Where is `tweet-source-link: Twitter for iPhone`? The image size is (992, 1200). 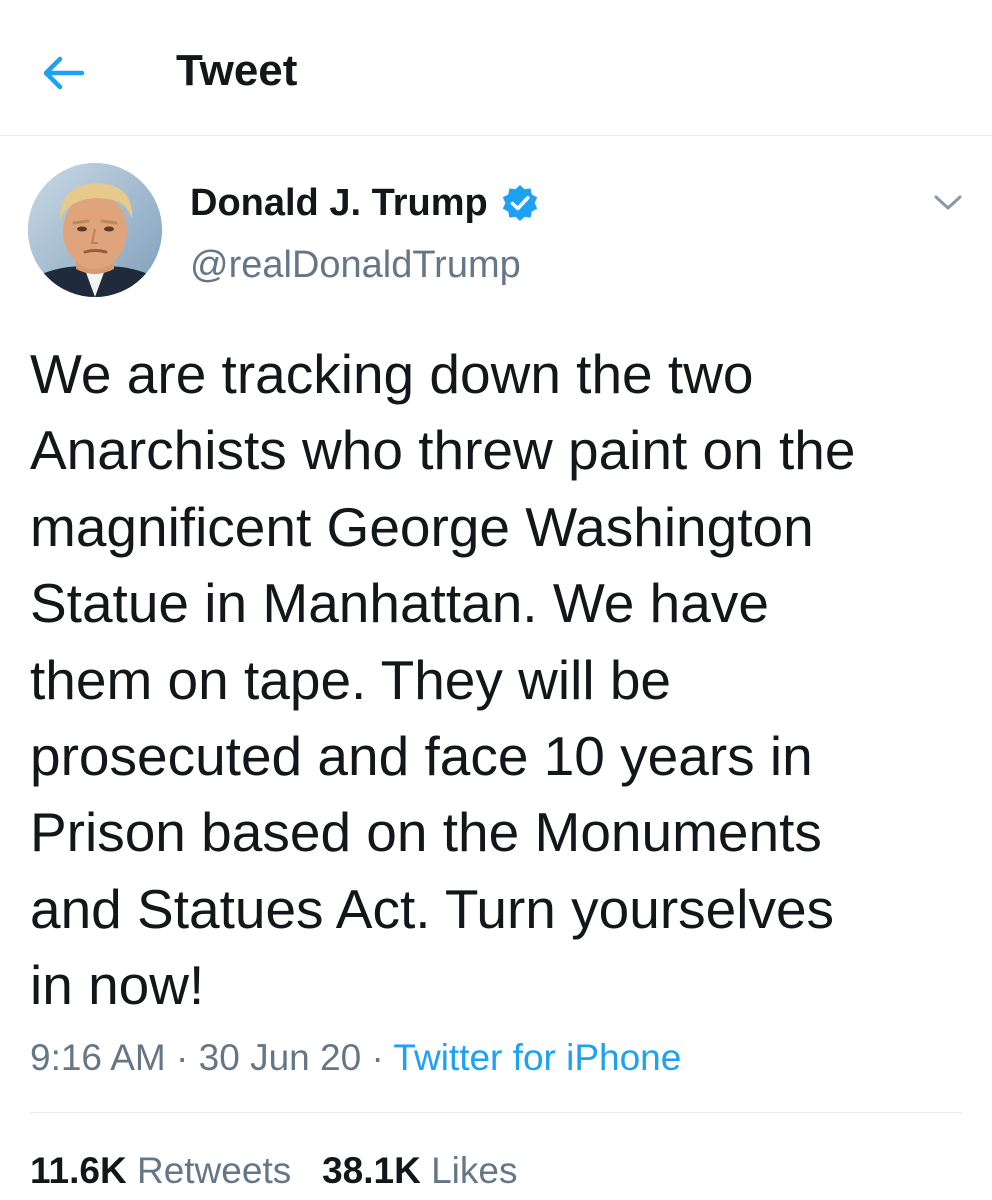
tweet-source-link: Twitter for iPhone is located at coordinates (537, 1057).